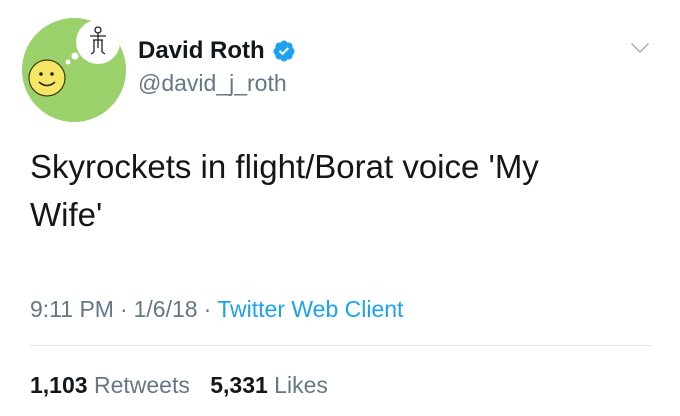  What do you see at coordinates (341, 345) in the screenshot?
I see `divider` at bounding box center [341, 345].